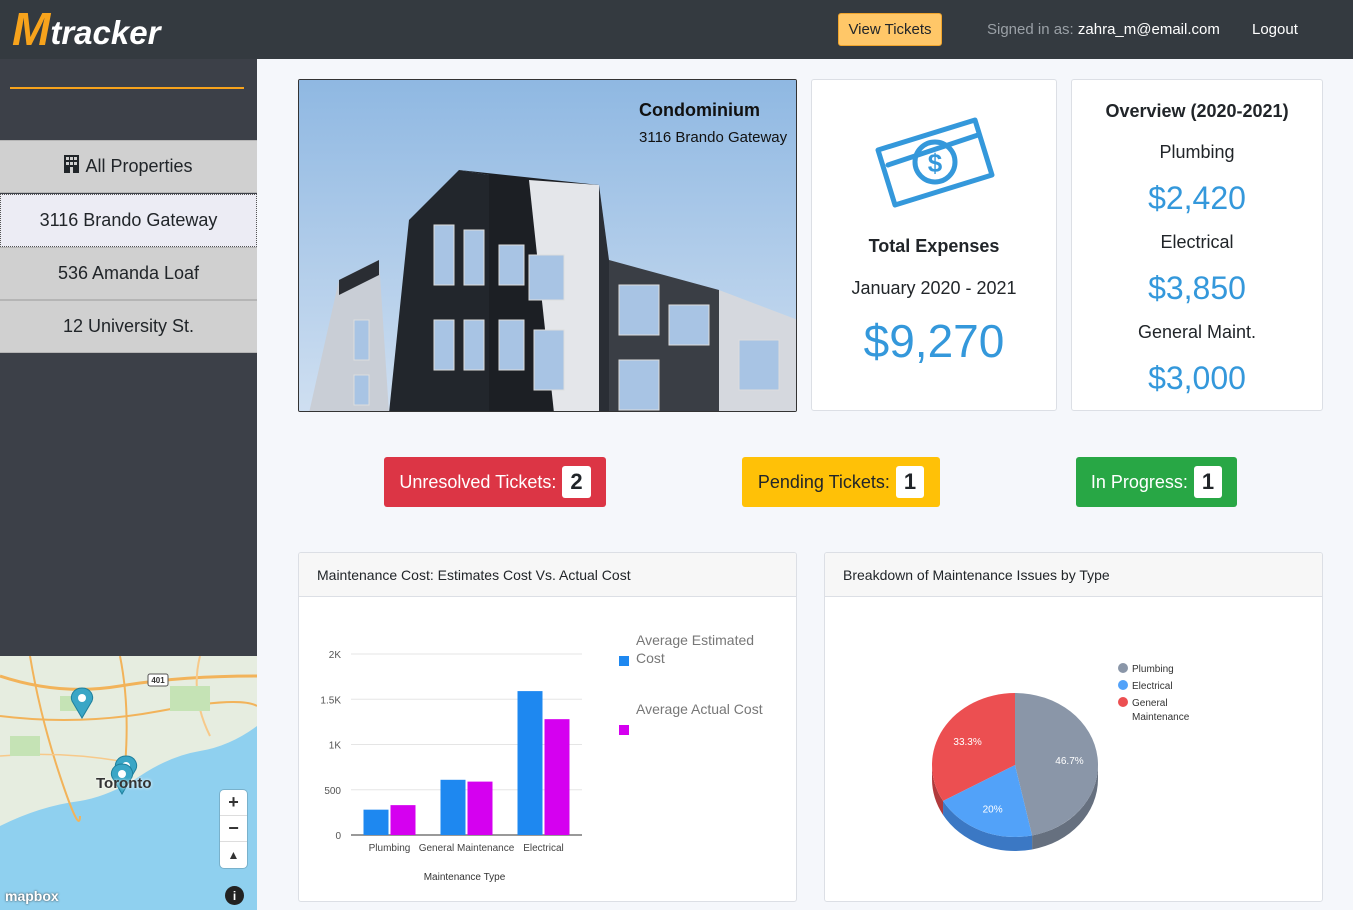 Image resolution: width=1353 pixels, height=910 pixels. I want to click on sidebar-item-label: All Properties, so click(139, 166).